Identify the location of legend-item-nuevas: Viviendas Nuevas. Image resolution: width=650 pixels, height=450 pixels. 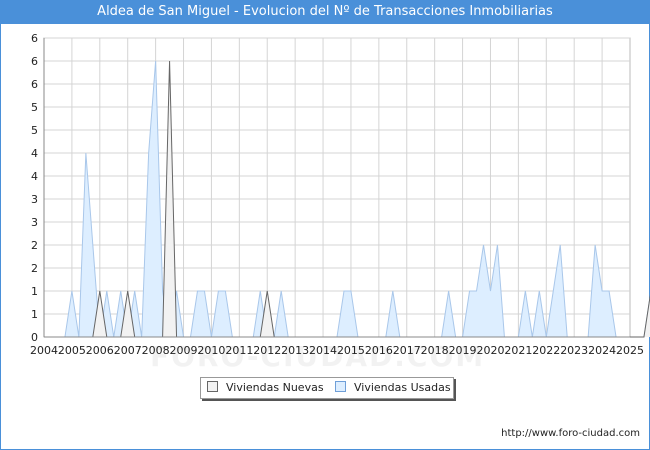
(265, 388).